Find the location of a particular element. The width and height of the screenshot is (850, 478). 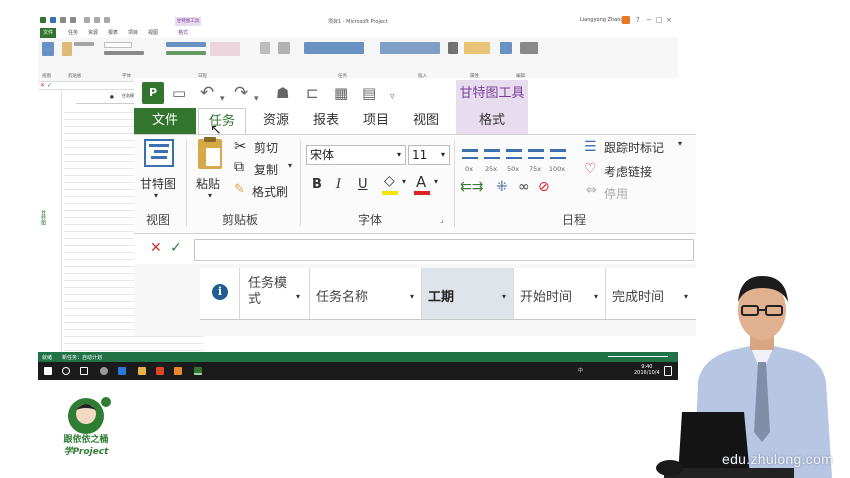

mini-tab-view: 视图 is located at coordinates (153, 32).